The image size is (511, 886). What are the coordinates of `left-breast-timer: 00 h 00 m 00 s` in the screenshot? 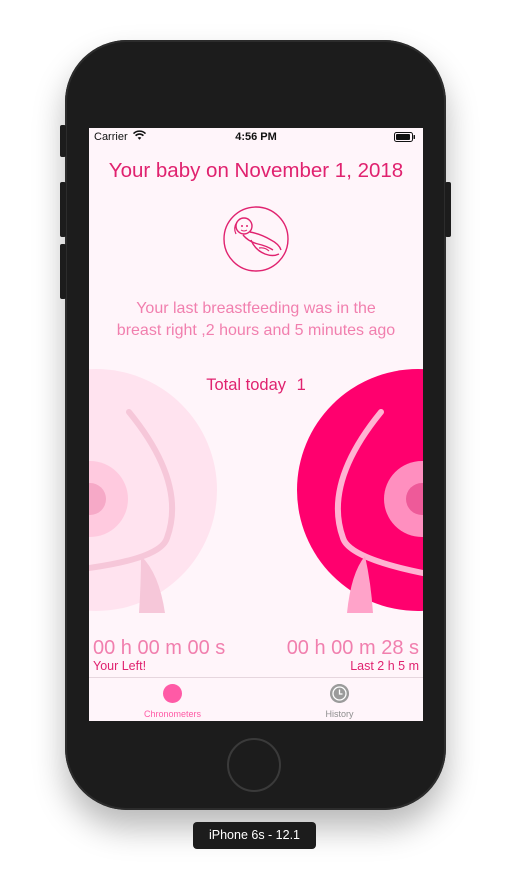 It's located at (159, 648).